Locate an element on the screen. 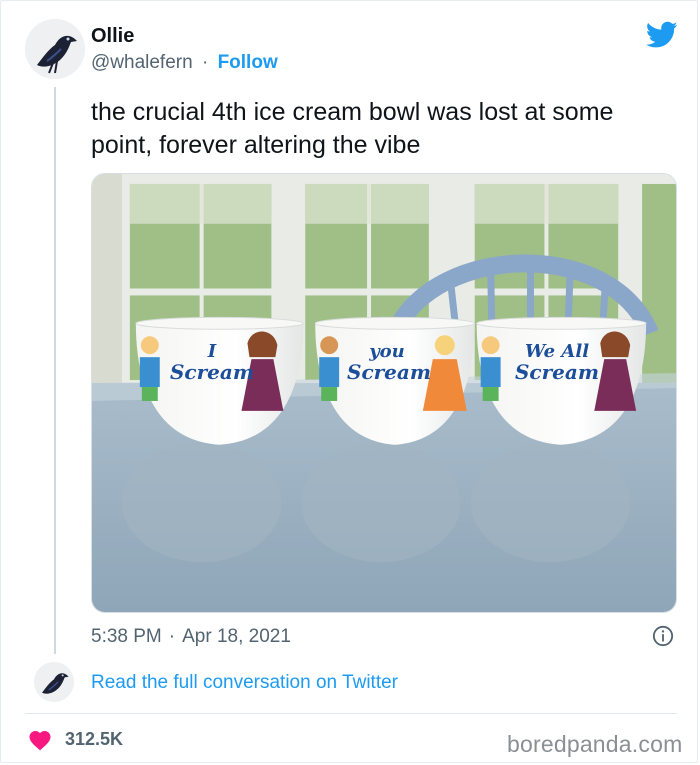 The height and width of the screenshot is (765, 700). bowl-2-line2: Scream is located at coordinates (389, 372).